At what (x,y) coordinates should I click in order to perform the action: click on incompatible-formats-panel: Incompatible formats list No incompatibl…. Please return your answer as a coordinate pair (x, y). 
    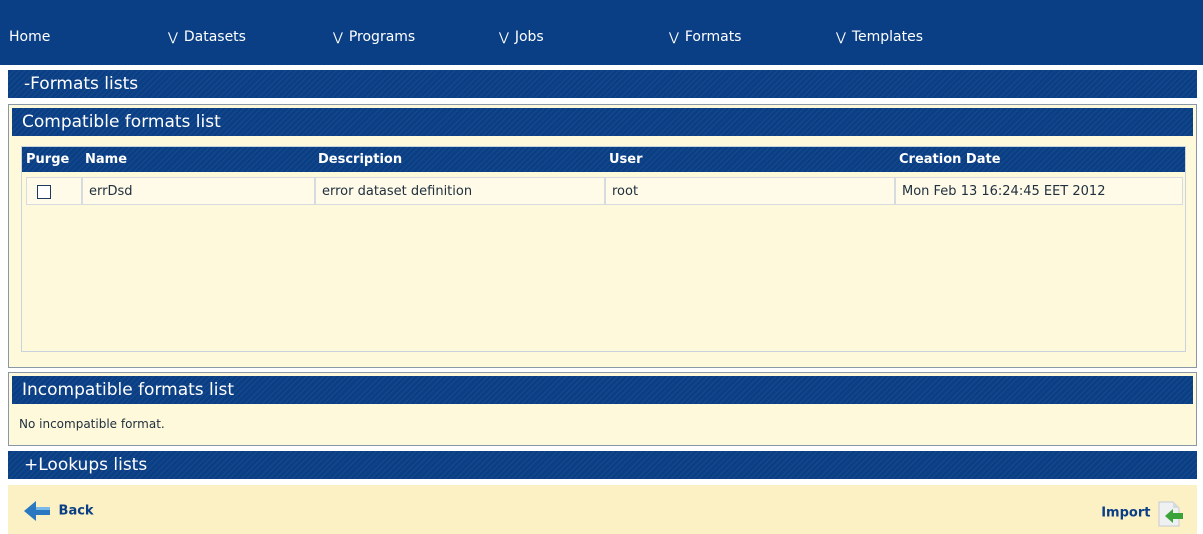
    Looking at the image, I should click on (602, 409).